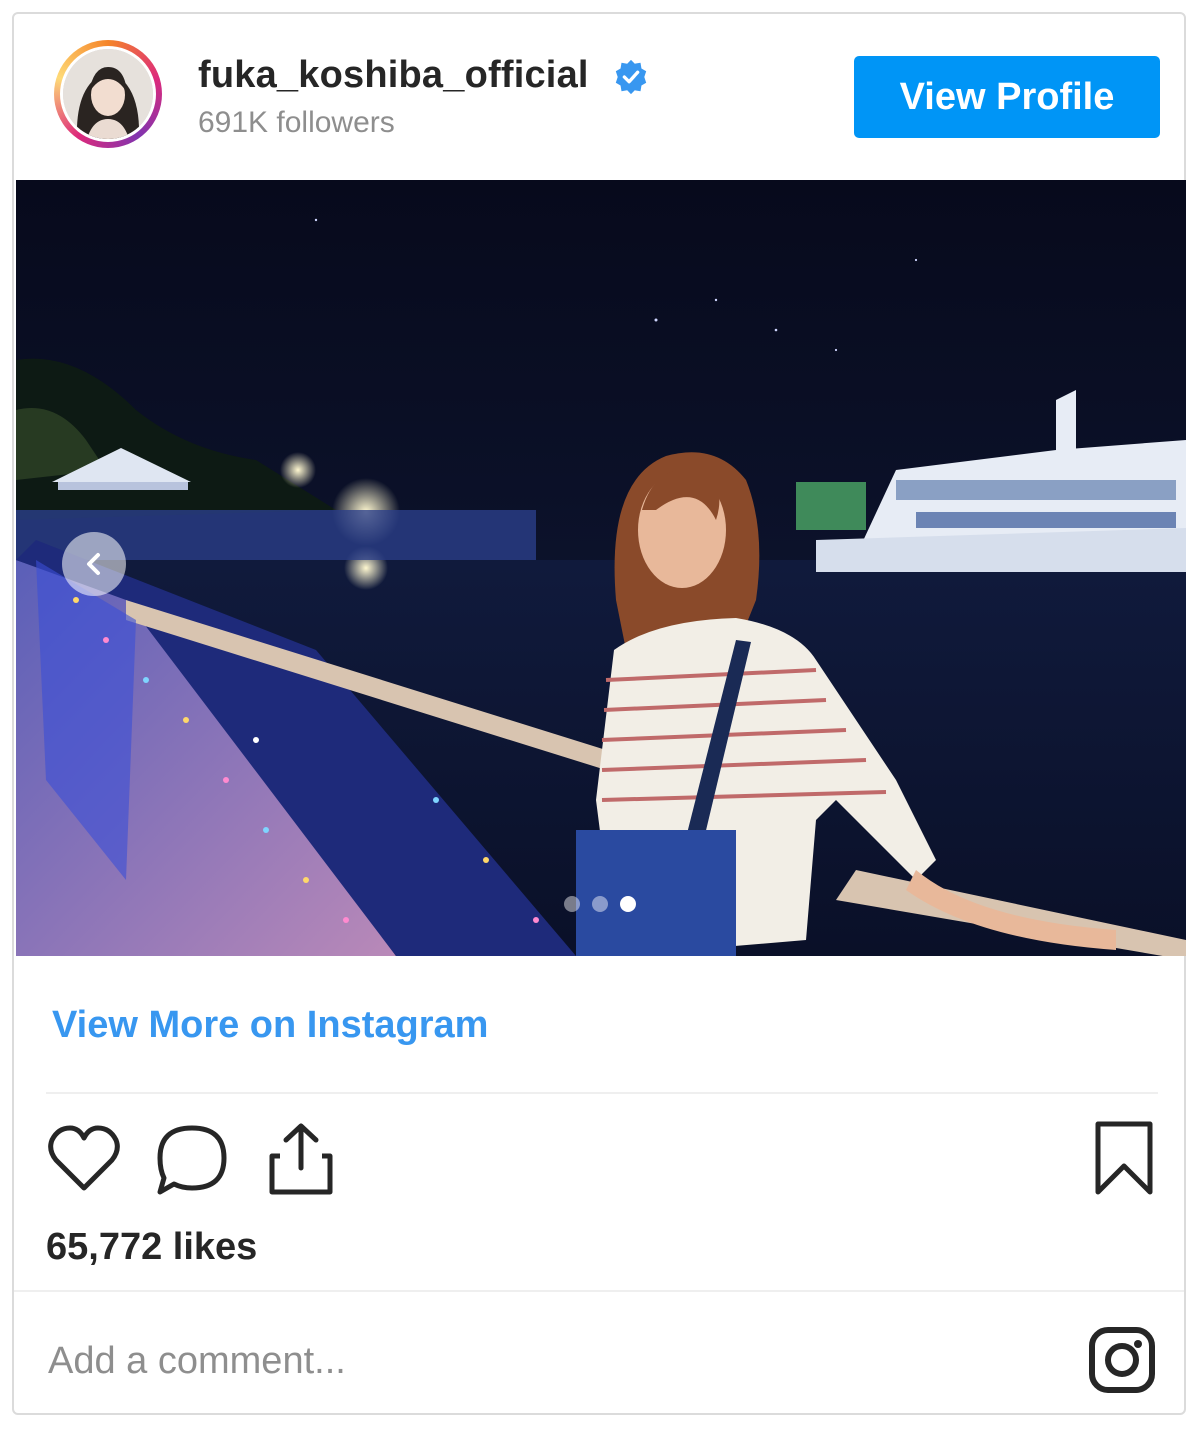 This screenshot has height=1429, width=1200. Describe the element at coordinates (1007, 97) in the screenshot. I see `view-profile-button: View Profile` at that location.